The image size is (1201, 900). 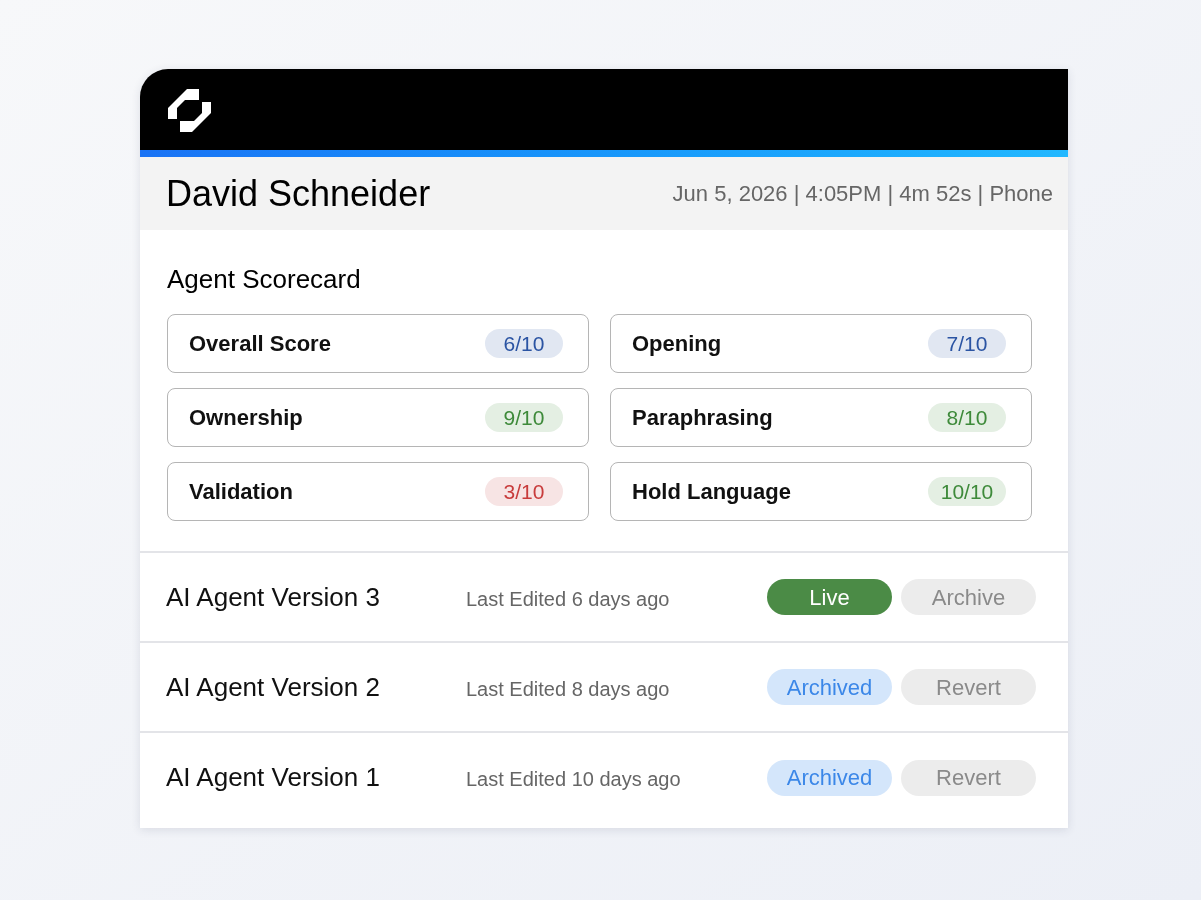 What do you see at coordinates (568, 599) in the screenshot?
I see `last-edited: Last Edited 6 days ago` at bounding box center [568, 599].